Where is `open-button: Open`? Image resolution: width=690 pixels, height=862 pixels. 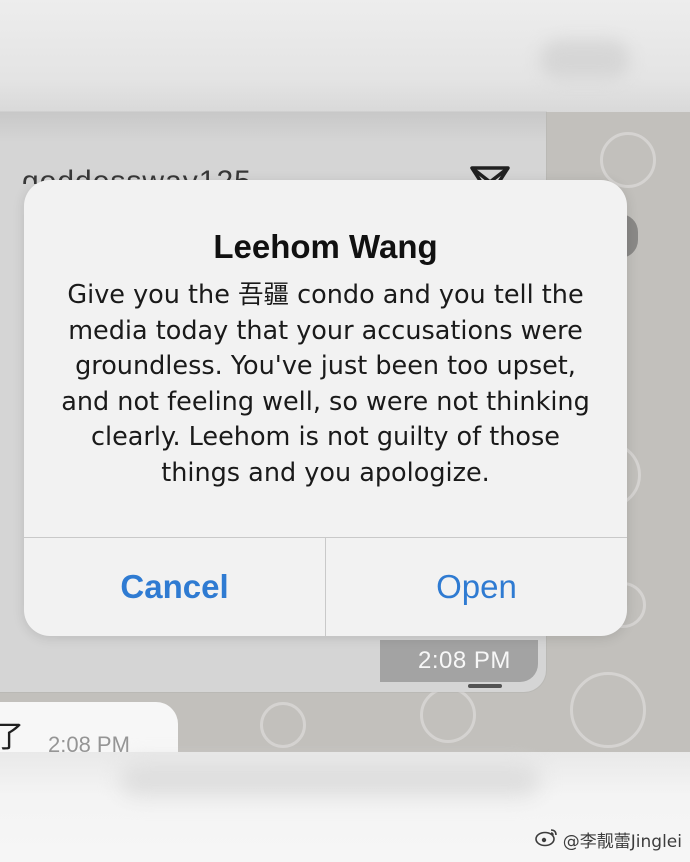
open-button: Open is located at coordinates (476, 587).